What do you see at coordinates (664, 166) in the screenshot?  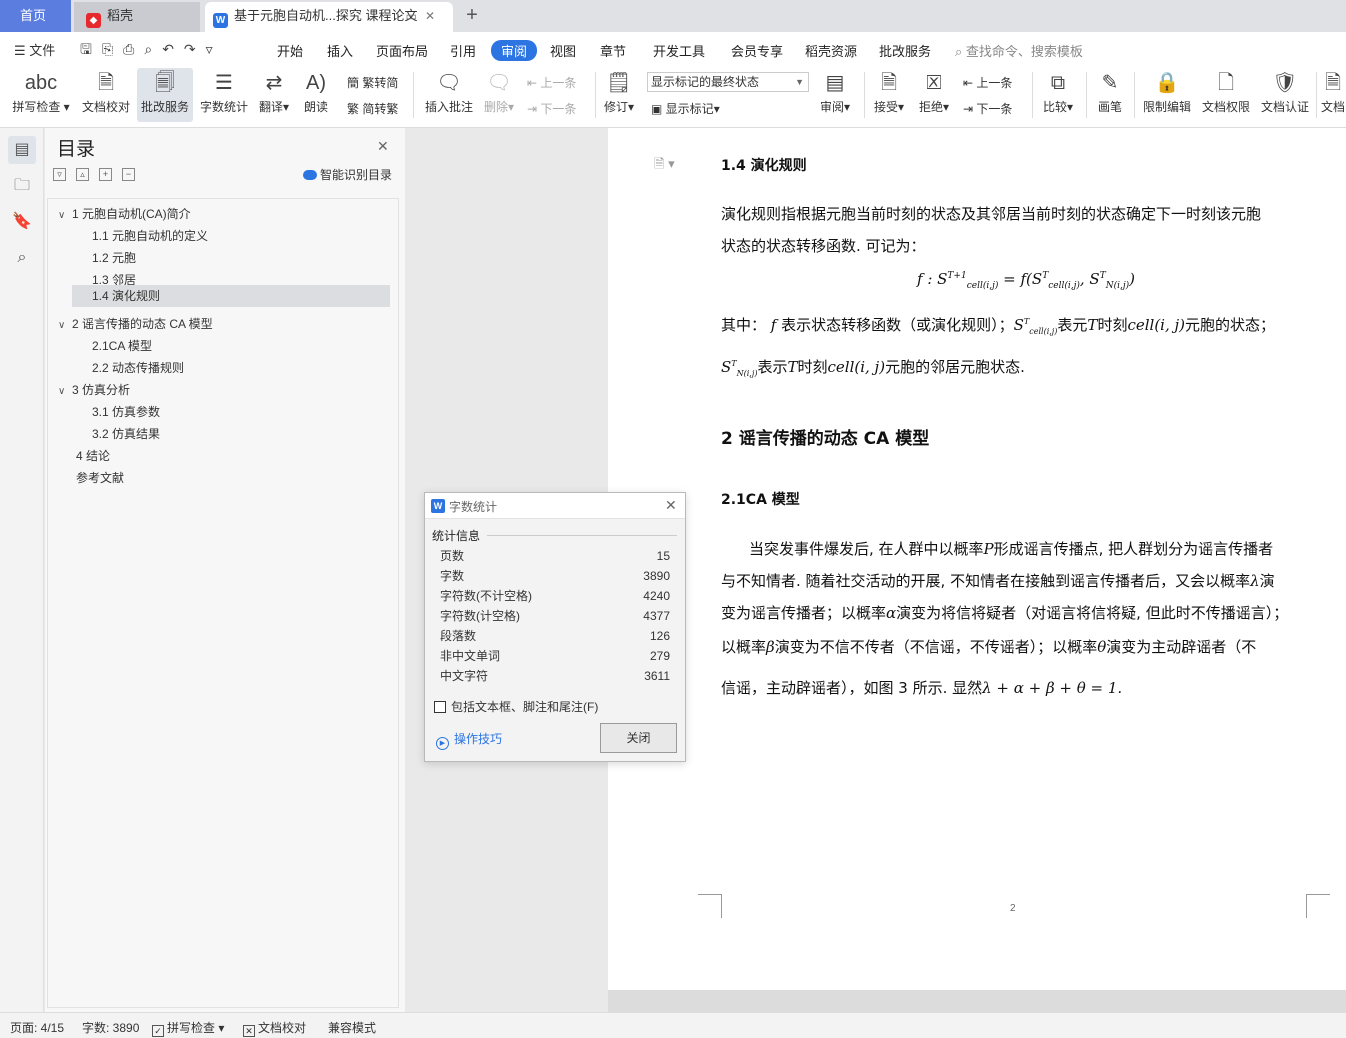 I see `page-options-icon: 🗎 ▾` at bounding box center [664, 166].